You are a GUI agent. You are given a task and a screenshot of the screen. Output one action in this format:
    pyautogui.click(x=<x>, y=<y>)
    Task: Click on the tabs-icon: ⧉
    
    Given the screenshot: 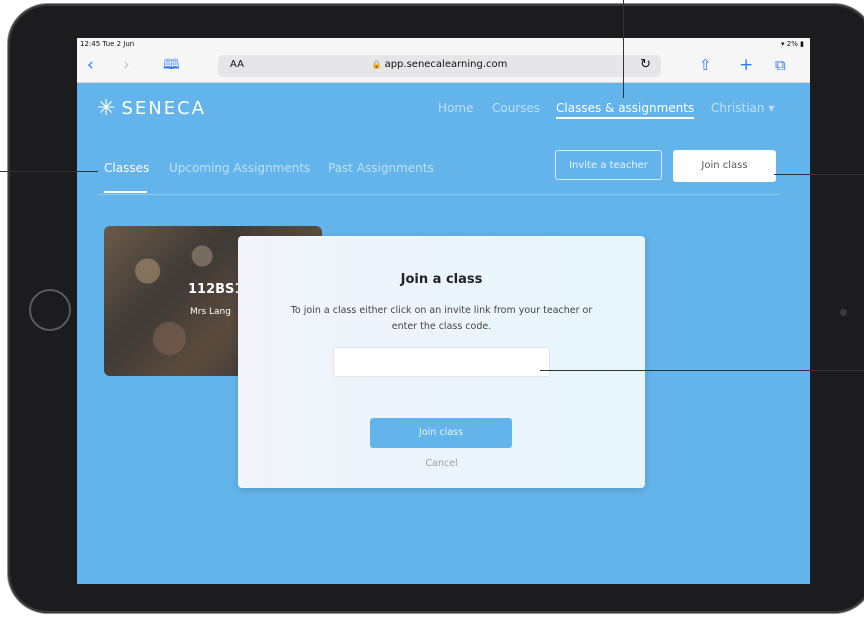 What is the action you would take?
    pyautogui.click(x=780, y=65)
    